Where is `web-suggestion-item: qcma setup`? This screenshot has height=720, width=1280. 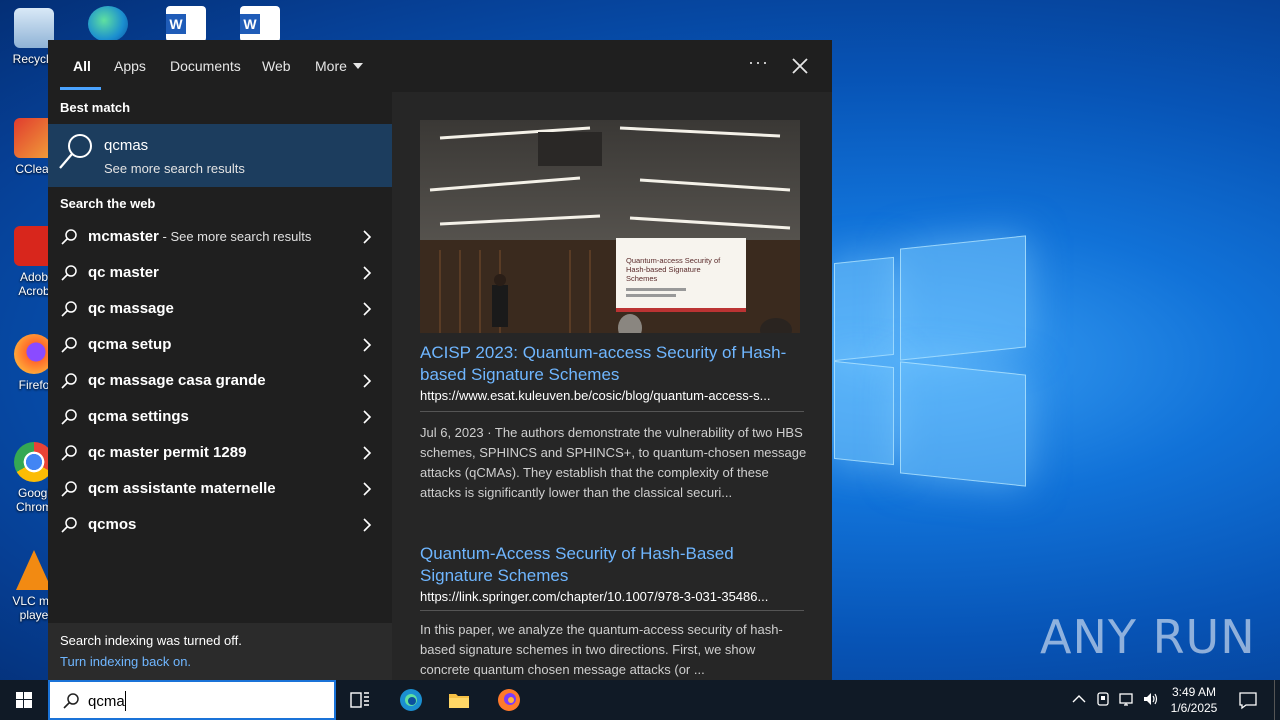
web-suggestion-item: qcma setup is located at coordinates (220, 345).